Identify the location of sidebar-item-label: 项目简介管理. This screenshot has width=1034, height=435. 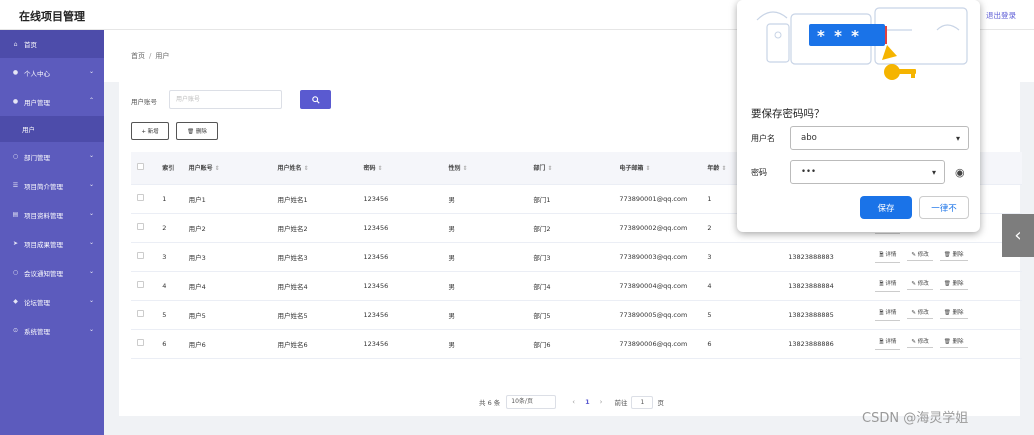
(43, 186).